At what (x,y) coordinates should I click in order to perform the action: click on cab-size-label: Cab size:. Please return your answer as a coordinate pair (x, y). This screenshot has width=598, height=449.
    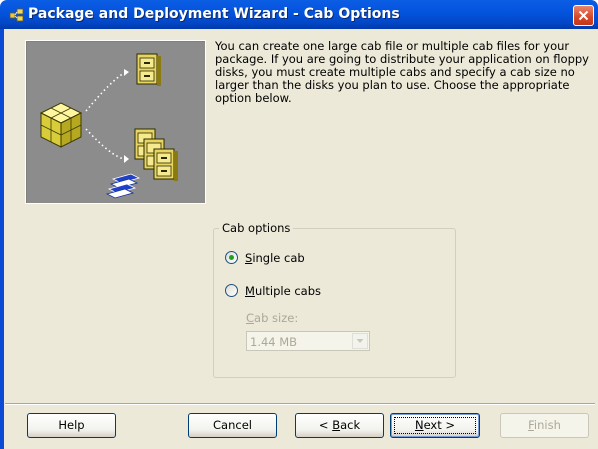
    Looking at the image, I should click on (272, 318).